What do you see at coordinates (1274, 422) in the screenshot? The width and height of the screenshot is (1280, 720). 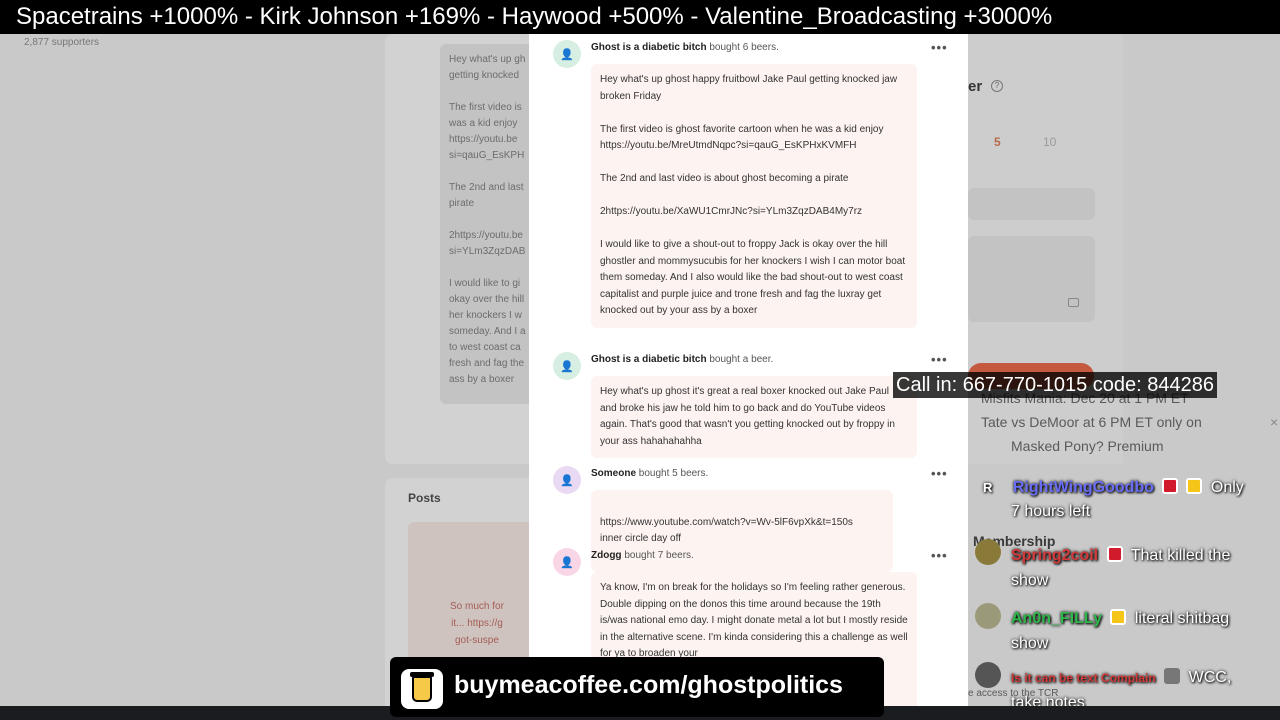 I see `close-icon: ×` at bounding box center [1274, 422].